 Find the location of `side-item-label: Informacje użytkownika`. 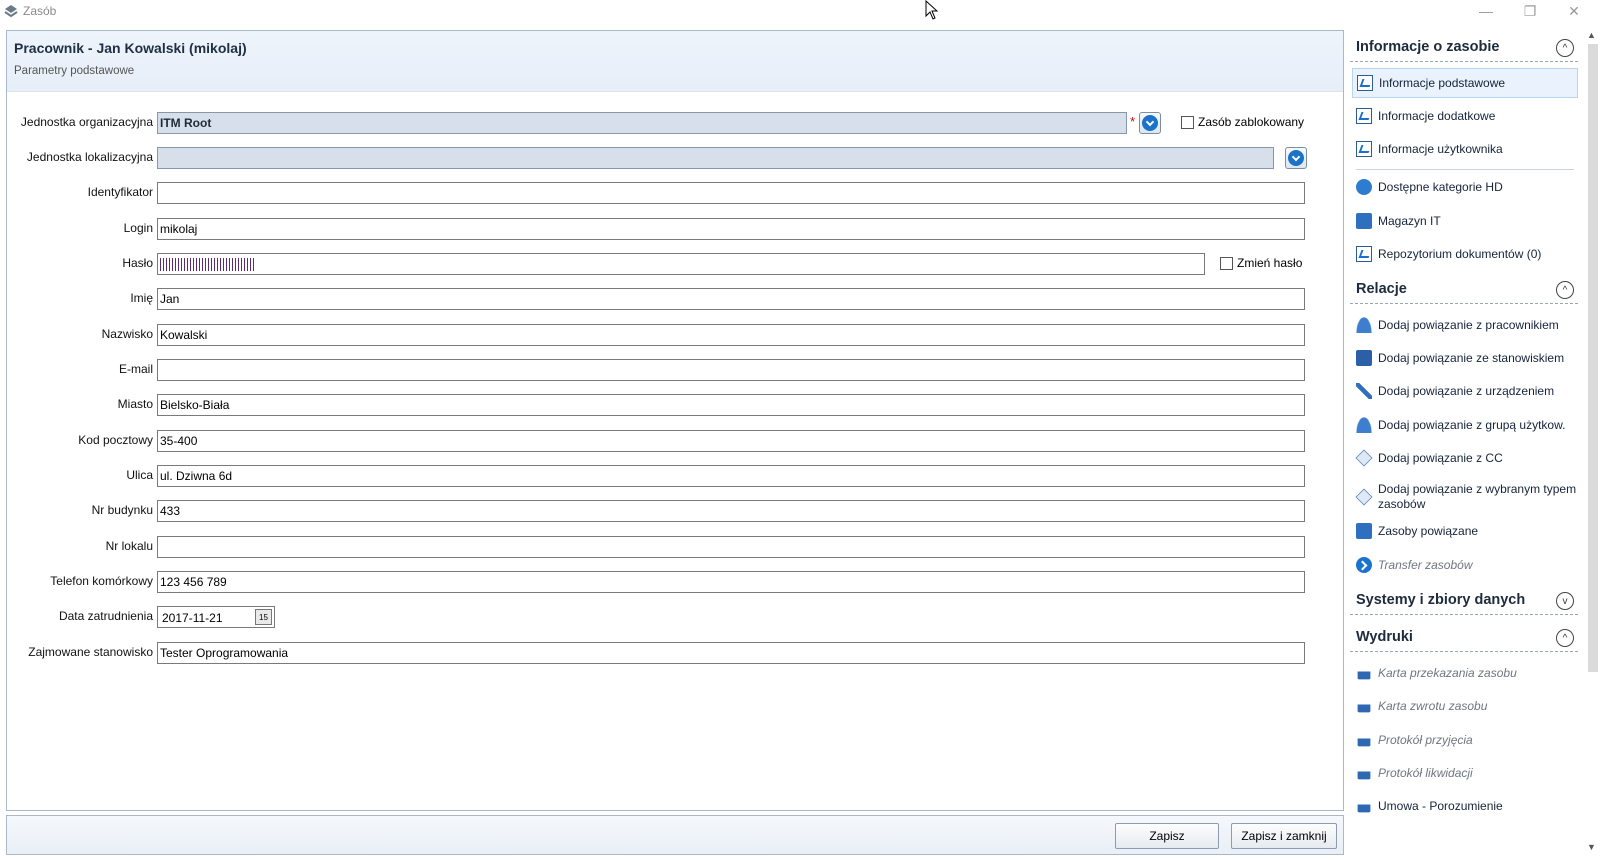

side-item-label: Informacje użytkownika is located at coordinates (1440, 148).